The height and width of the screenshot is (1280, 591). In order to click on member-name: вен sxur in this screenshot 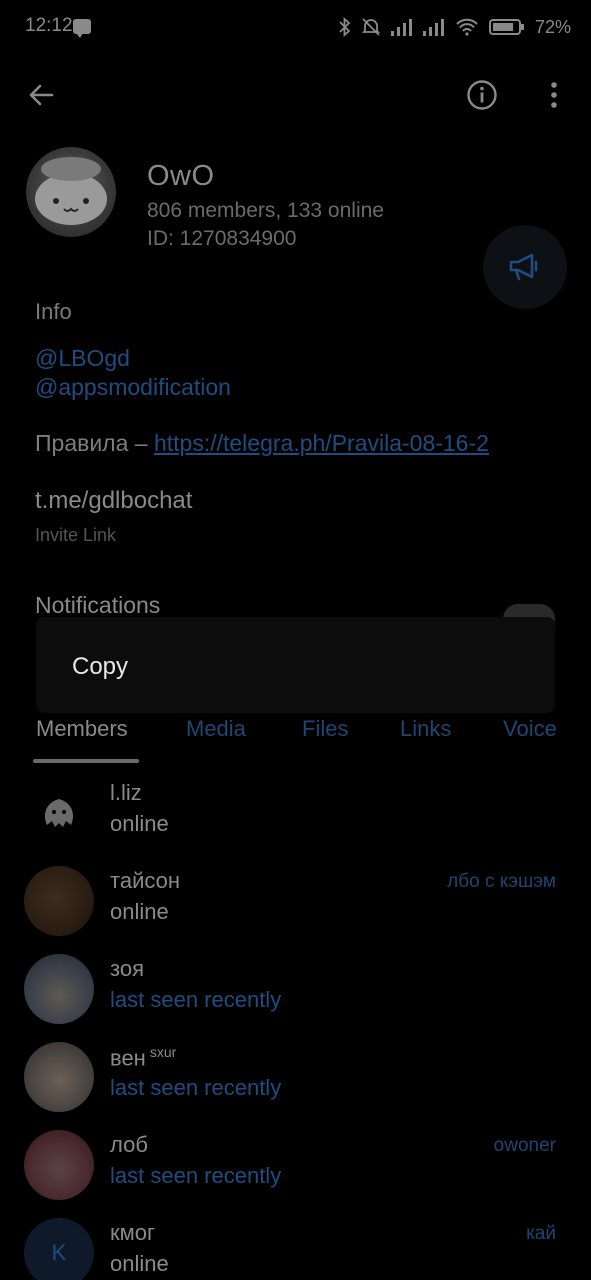, I will do `click(143, 1057)`.